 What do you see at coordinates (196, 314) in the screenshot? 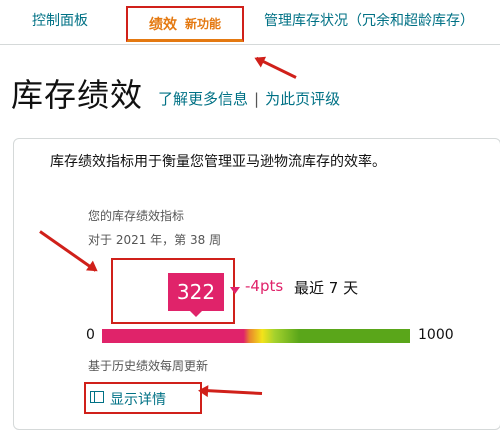
I see `score-pointer` at bounding box center [196, 314].